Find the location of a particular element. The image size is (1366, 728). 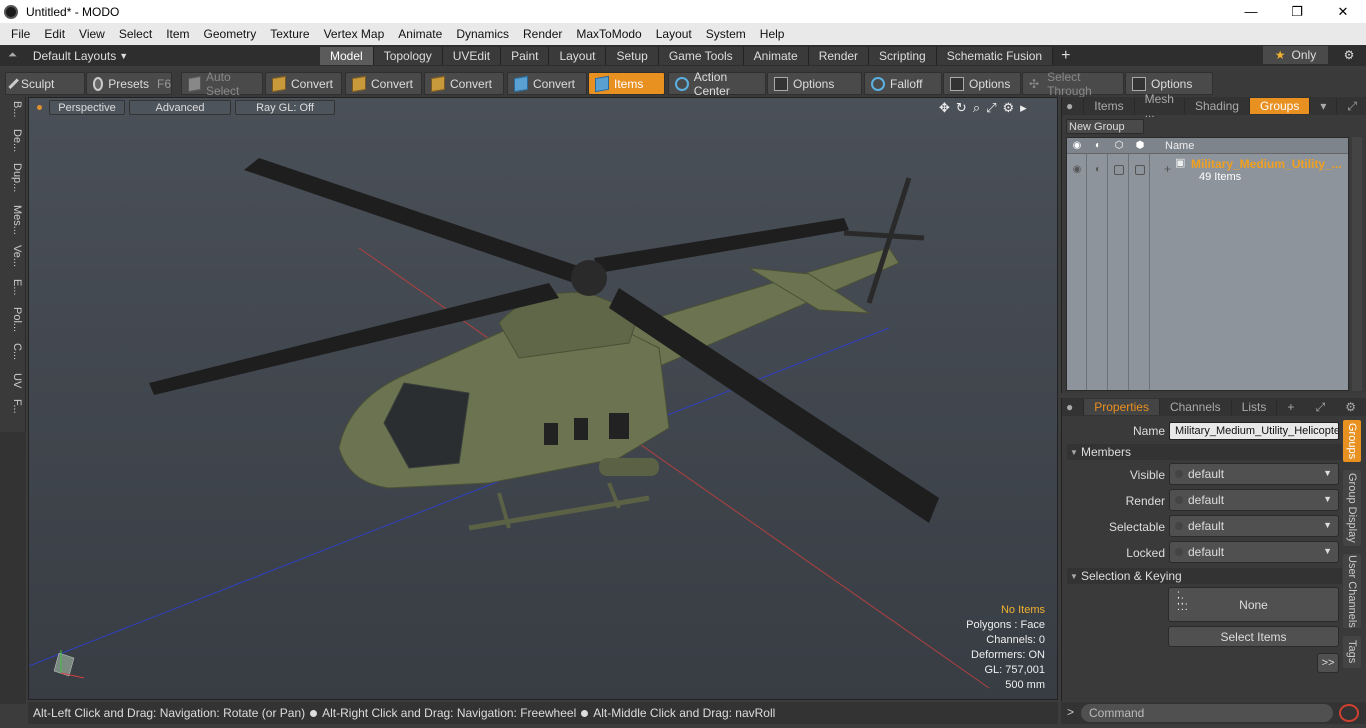

menu-vertex-map: Vertex Map is located at coordinates (354, 34).